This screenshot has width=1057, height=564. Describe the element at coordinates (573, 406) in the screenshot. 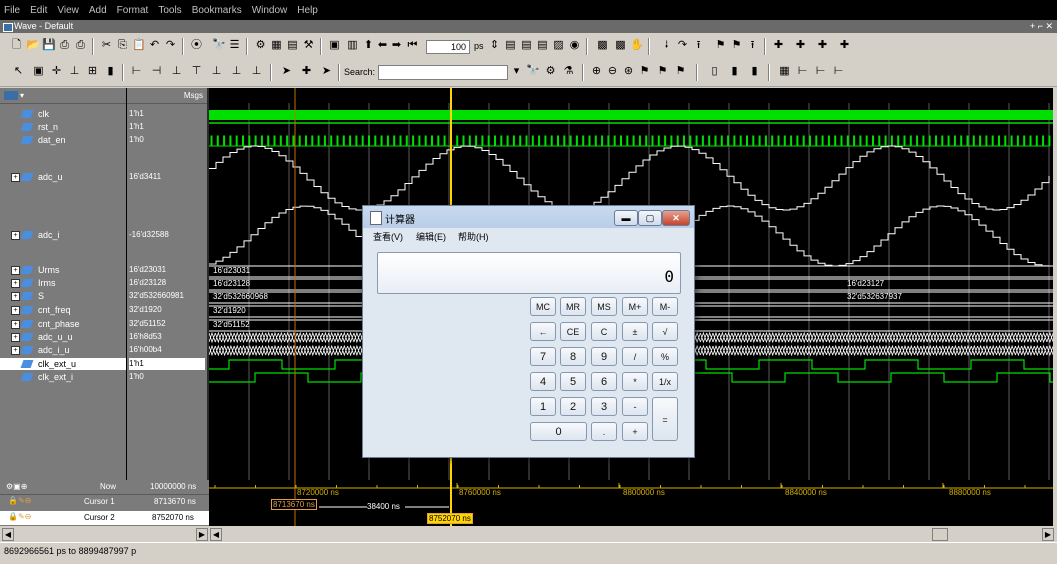

I see `calc-key: 2` at that location.